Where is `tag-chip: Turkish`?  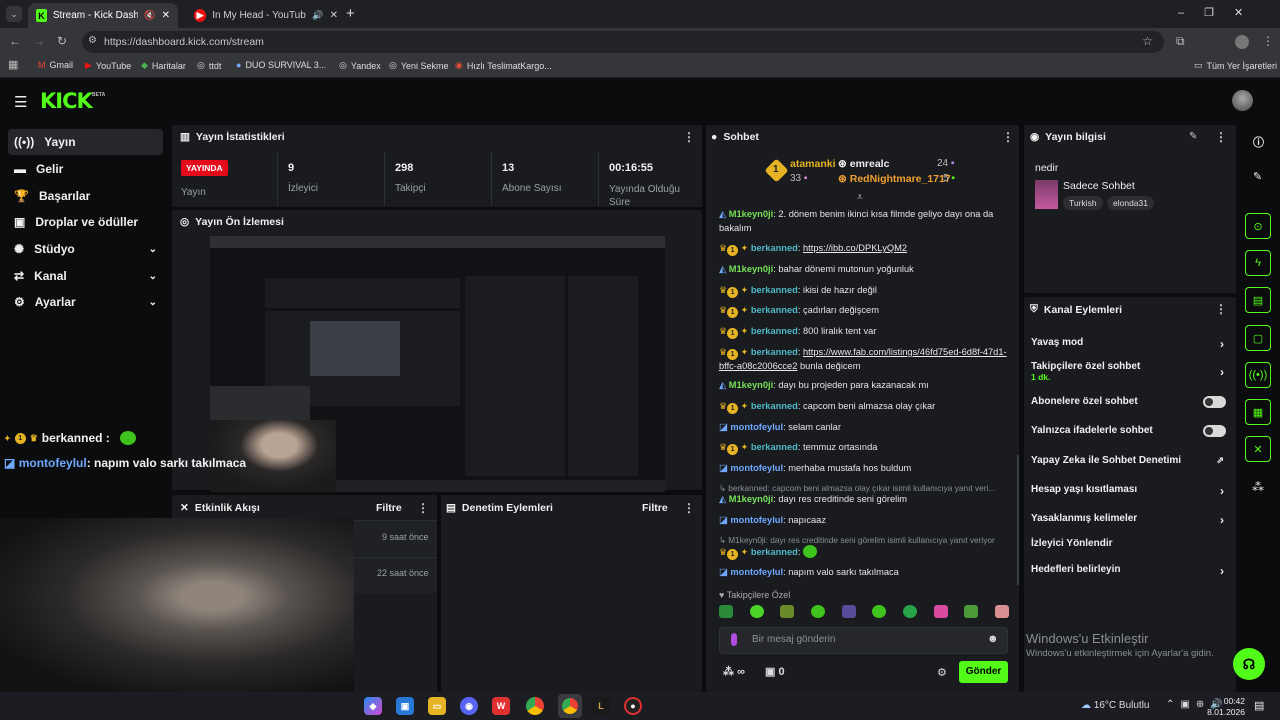
tag-chip: Turkish is located at coordinates (1083, 203).